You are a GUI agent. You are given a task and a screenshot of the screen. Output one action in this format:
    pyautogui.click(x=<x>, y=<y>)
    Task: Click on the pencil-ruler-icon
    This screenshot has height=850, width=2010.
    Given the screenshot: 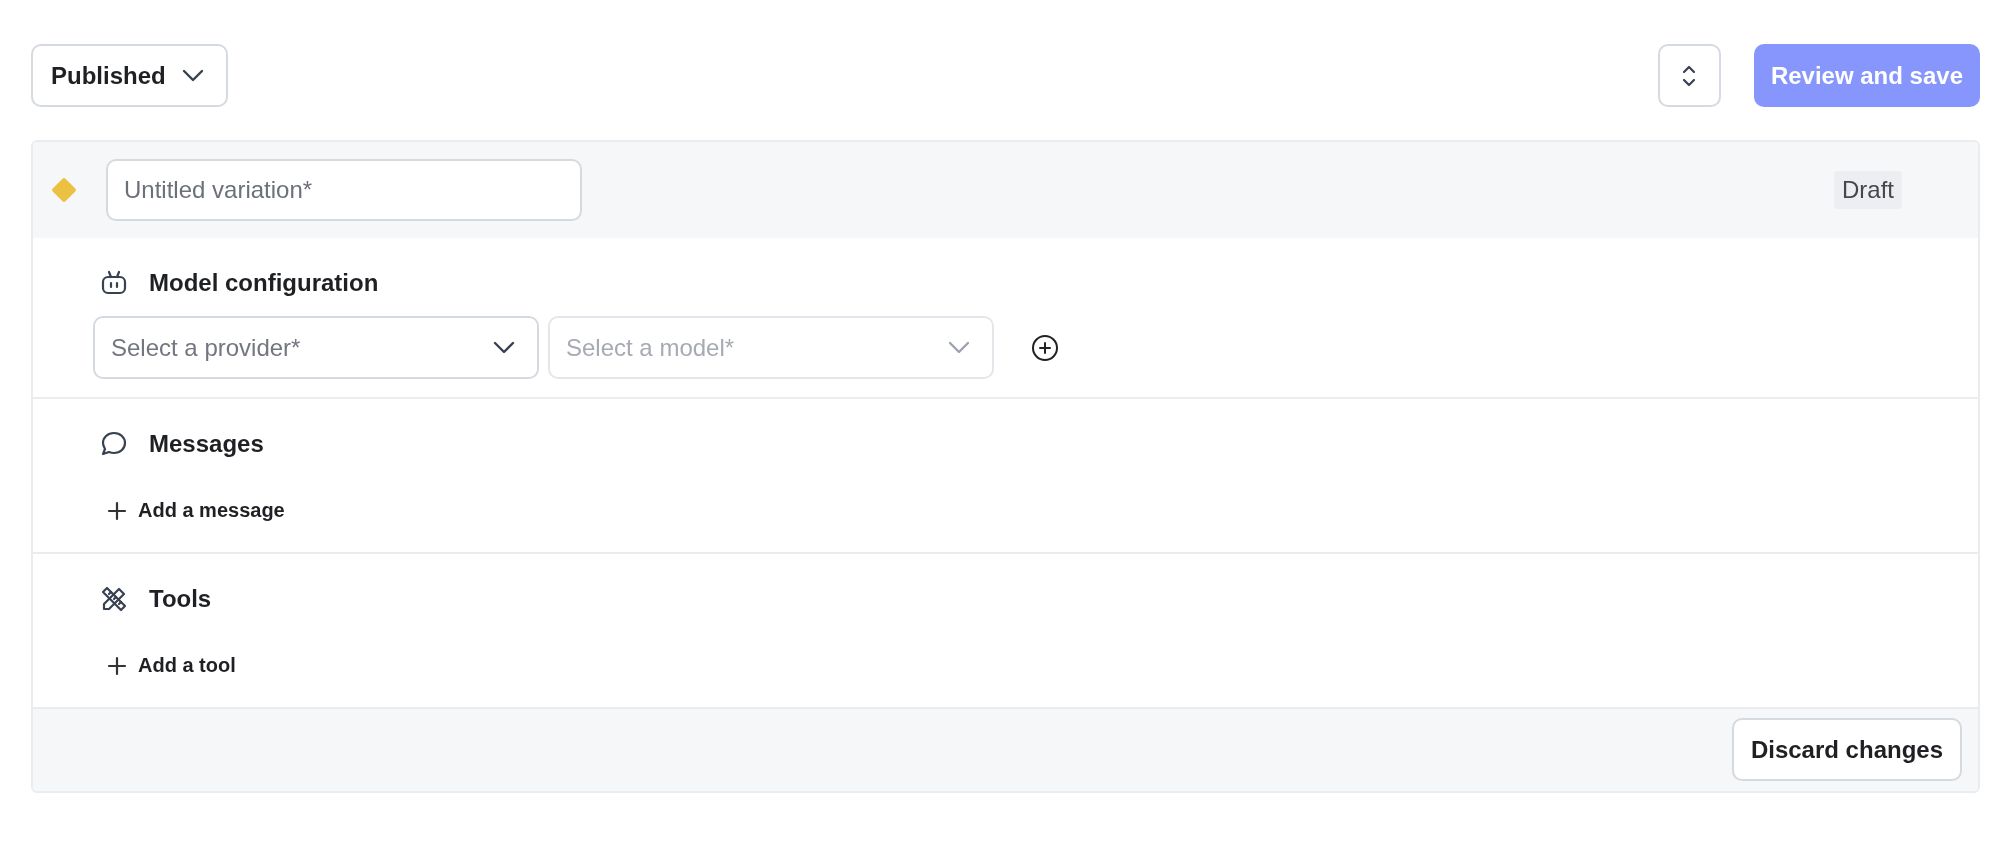 What is the action you would take?
    pyautogui.click(x=114, y=599)
    